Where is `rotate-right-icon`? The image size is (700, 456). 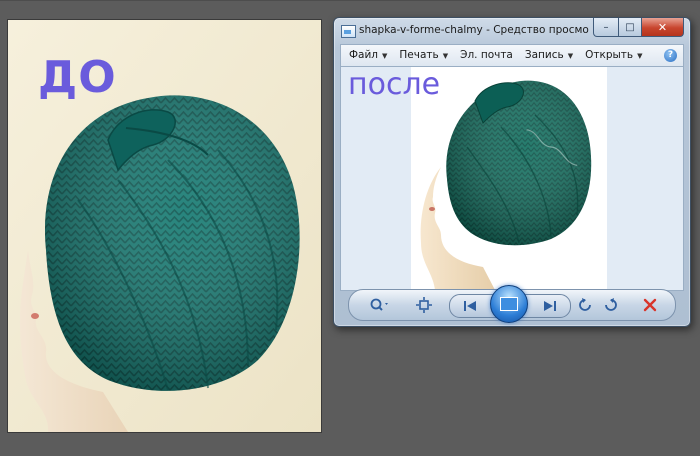 rotate-right-icon is located at coordinates (610, 305).